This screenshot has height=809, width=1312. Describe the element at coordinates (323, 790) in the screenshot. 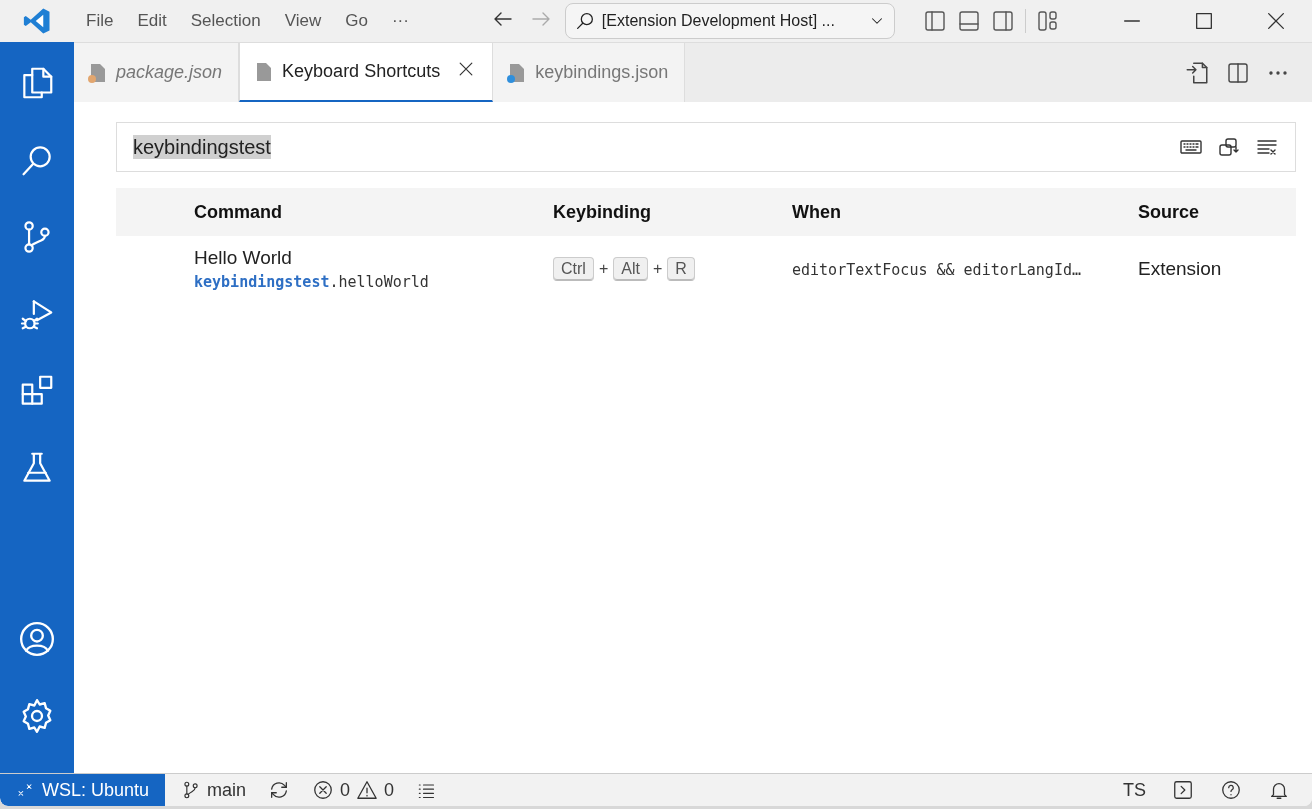

I see `error-icon` at that location.